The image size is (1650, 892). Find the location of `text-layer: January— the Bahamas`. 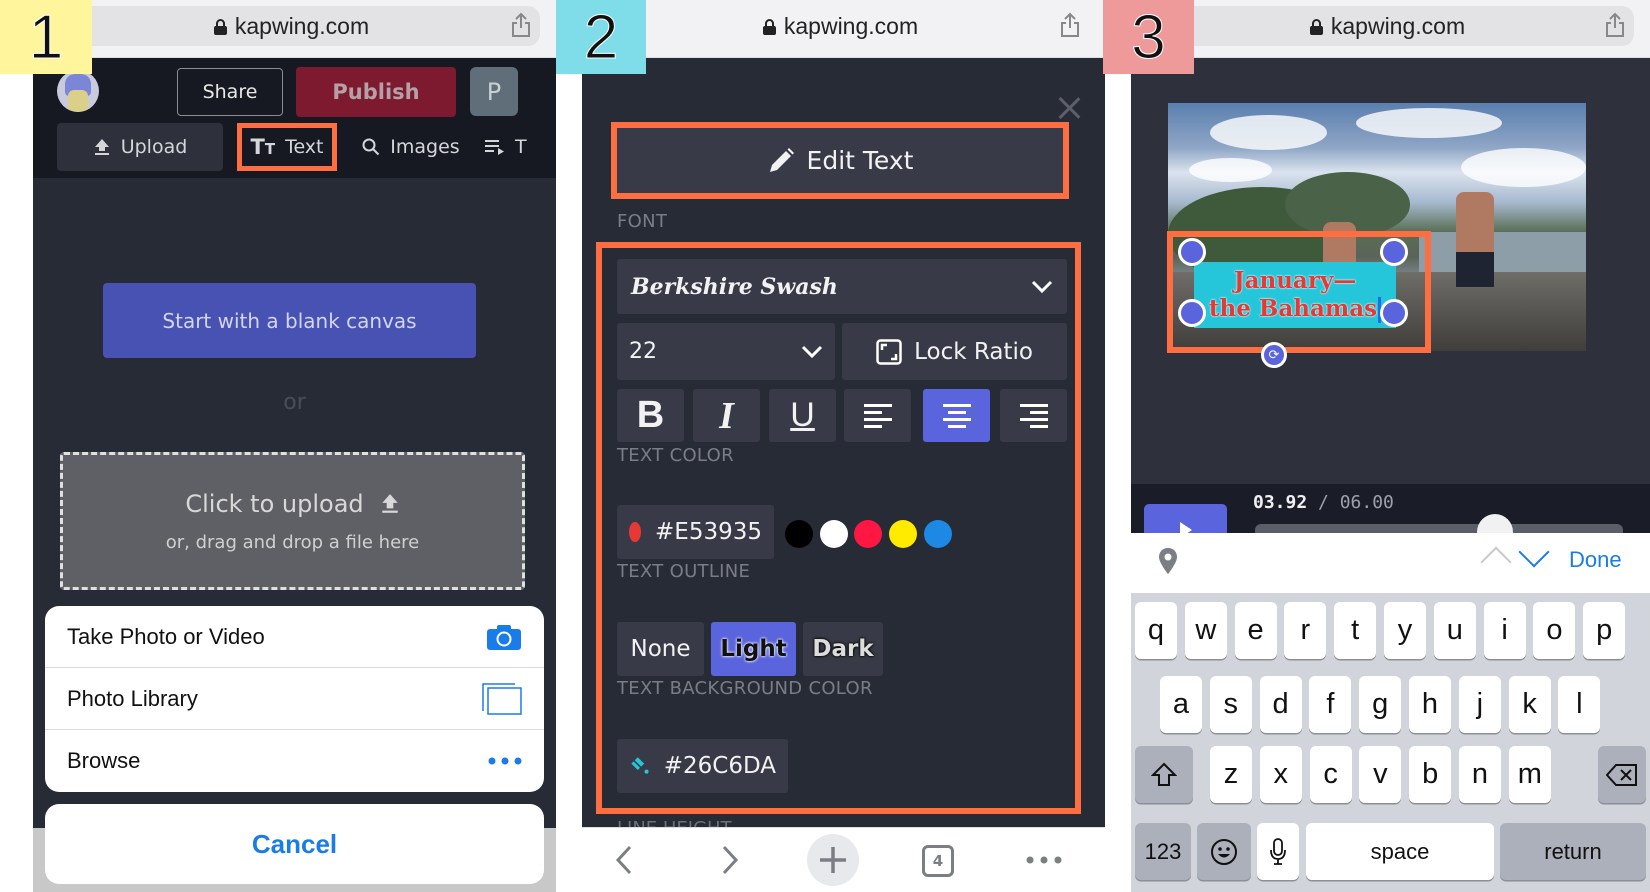

text-layer: January— the Bahamas is located at coordinates (1295, 295).